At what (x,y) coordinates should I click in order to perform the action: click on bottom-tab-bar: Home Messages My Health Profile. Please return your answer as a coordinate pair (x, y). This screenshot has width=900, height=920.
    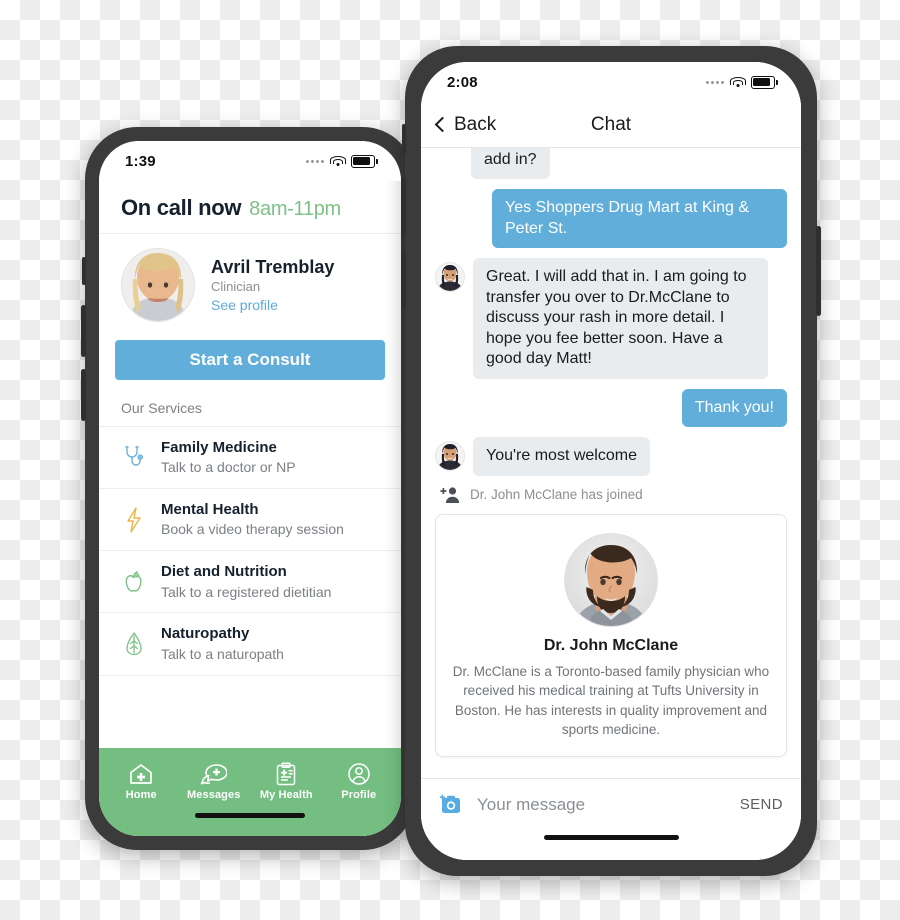
    Looking at the image, I should click on (250, 779).